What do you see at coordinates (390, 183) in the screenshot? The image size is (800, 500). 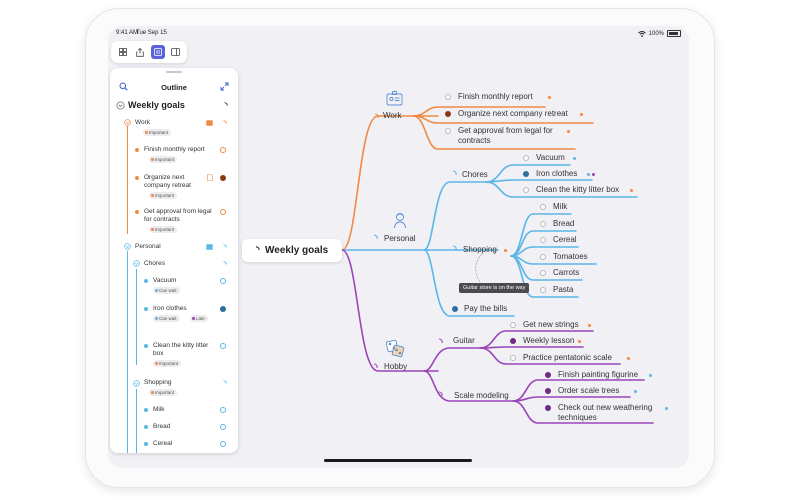 I see `branch-line-work` at bounding box center [390, 183].